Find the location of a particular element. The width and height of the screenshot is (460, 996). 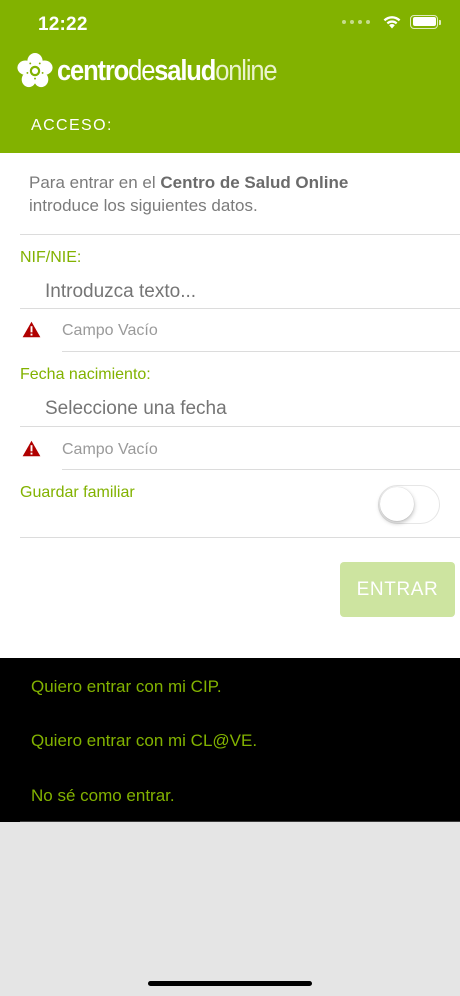

brand-logo: centrodesaludonline is located at coordinates (161, 71).